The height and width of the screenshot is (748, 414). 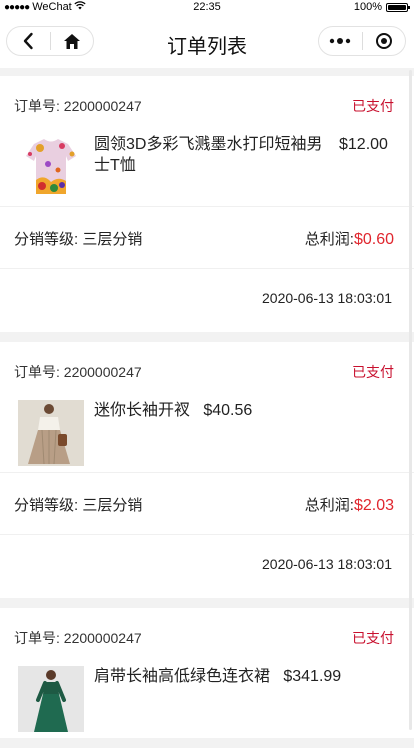 I want to click on navigation-bar: 订单列表, so click(x=207, y=42).